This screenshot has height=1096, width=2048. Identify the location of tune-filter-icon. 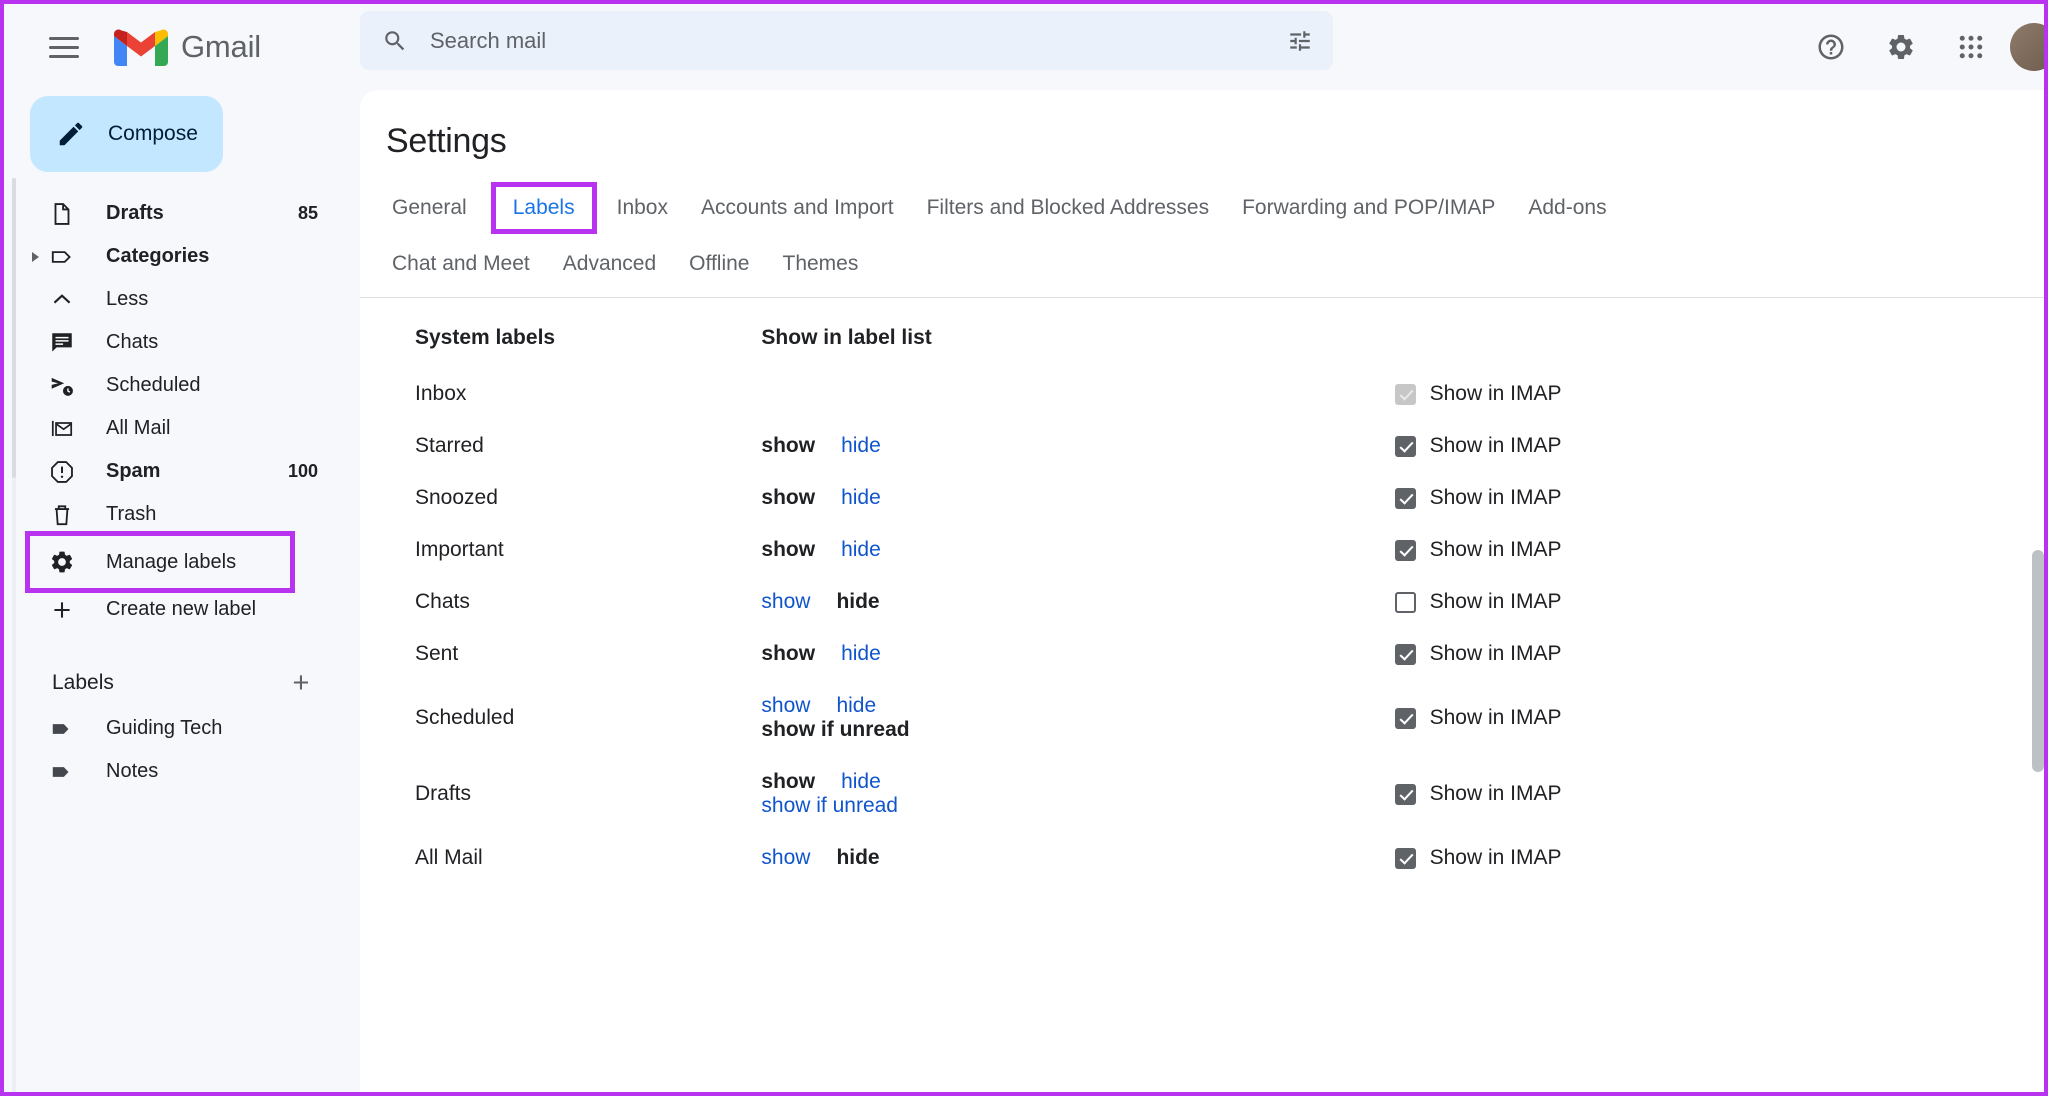
(1300, 41).